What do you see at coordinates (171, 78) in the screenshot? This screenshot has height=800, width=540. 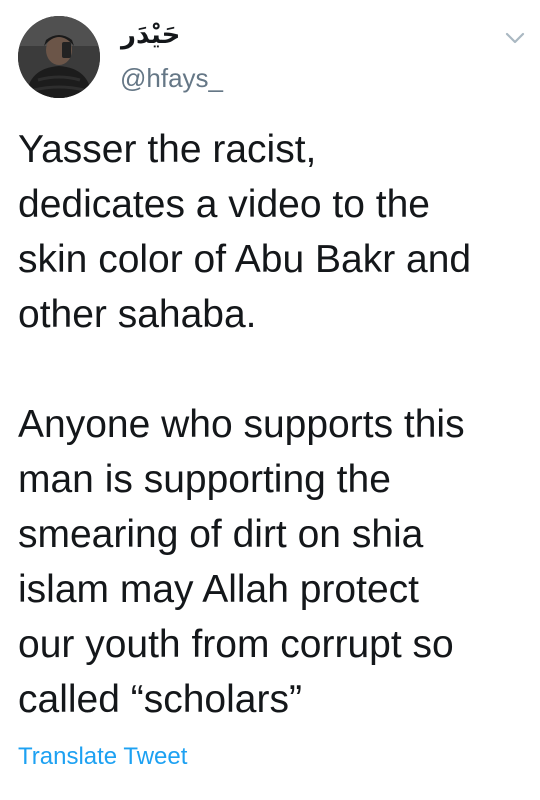 I see `user-handle: @hfays_` at bounding box center [171, 78].